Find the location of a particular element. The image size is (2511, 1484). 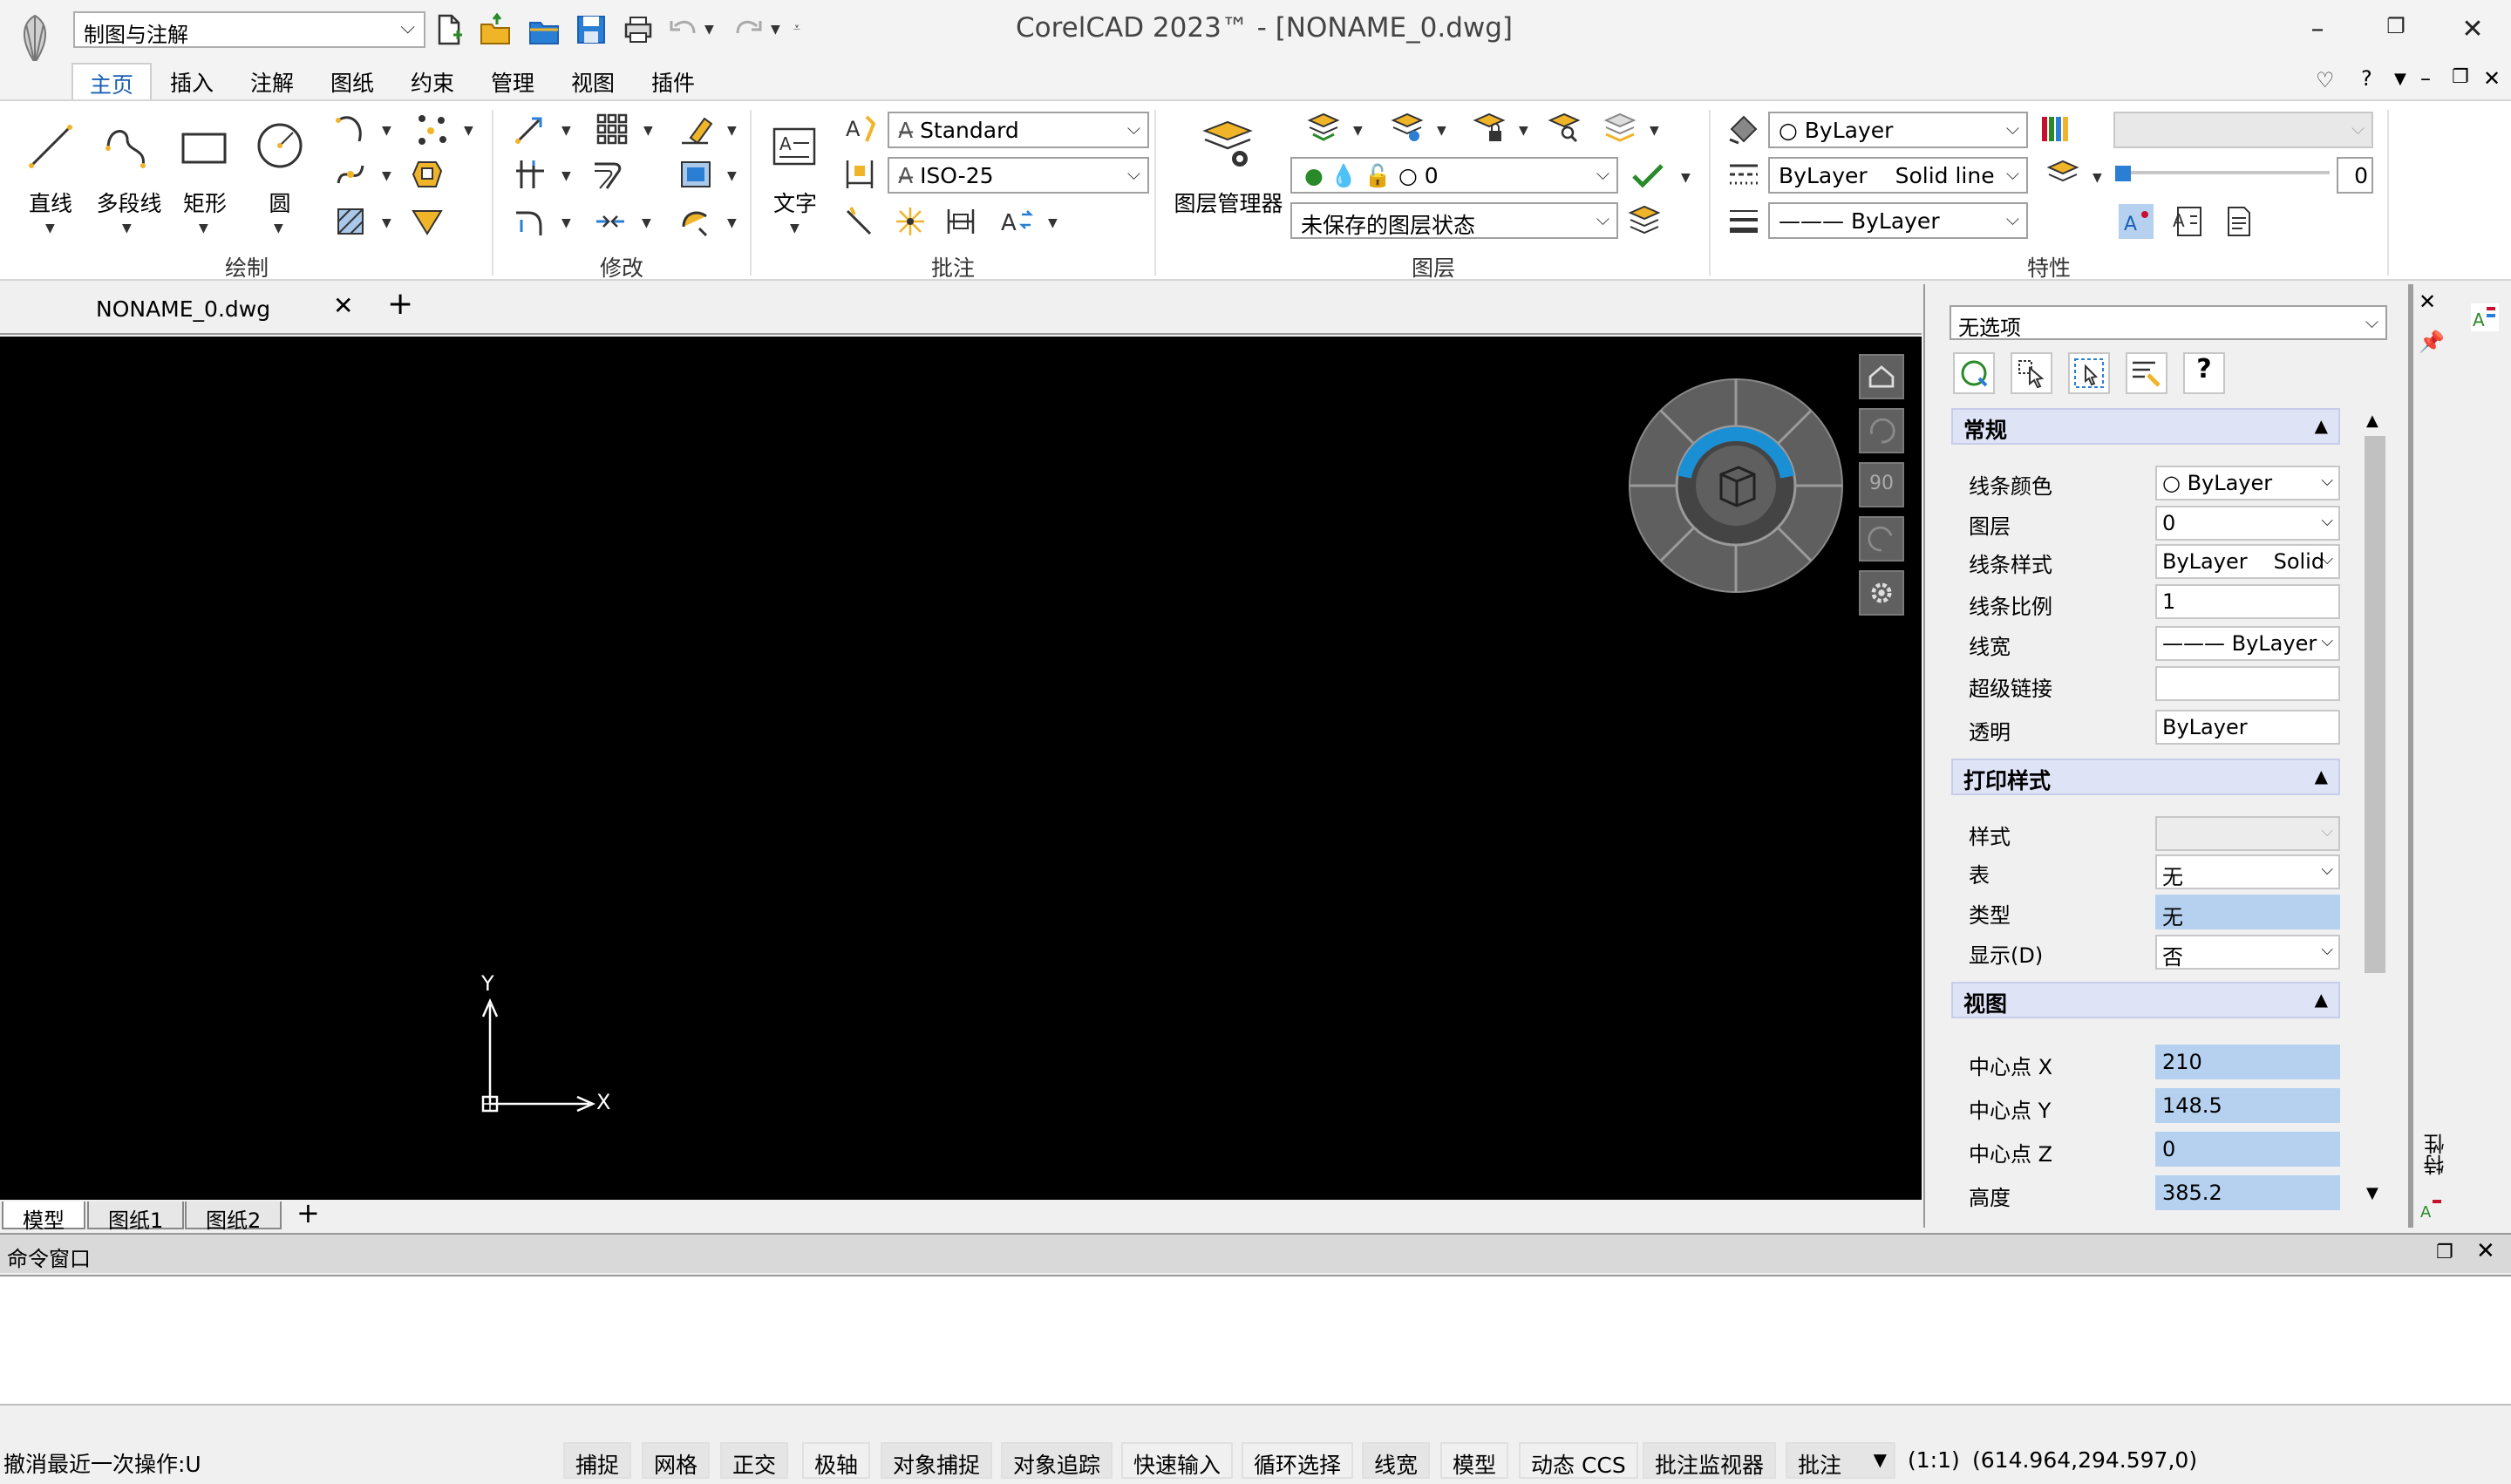

layout-tab-sheet1: 图纸1 is located at coordinates (136, 1217).